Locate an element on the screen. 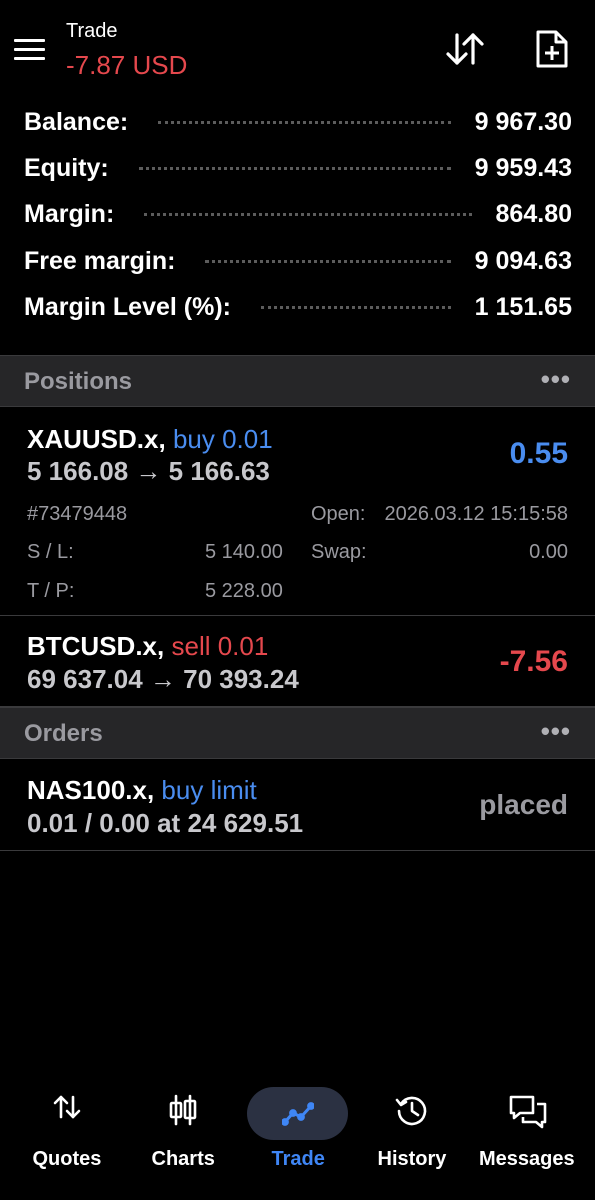 The height and width of the screenshot is (1200, 595). order-symbol-line: NAS100.x, buy limit is located at coordinates (142, 790).